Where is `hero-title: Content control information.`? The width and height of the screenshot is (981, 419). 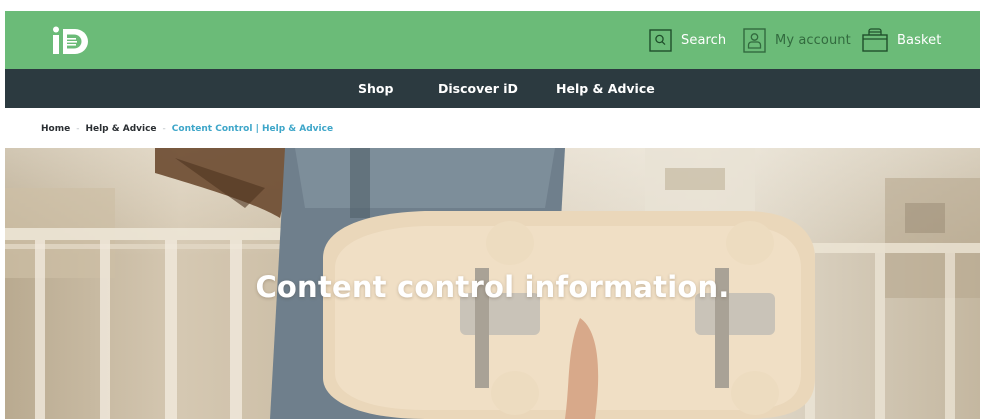 hero-title: Content control information. is located at coordinates (492, 287).